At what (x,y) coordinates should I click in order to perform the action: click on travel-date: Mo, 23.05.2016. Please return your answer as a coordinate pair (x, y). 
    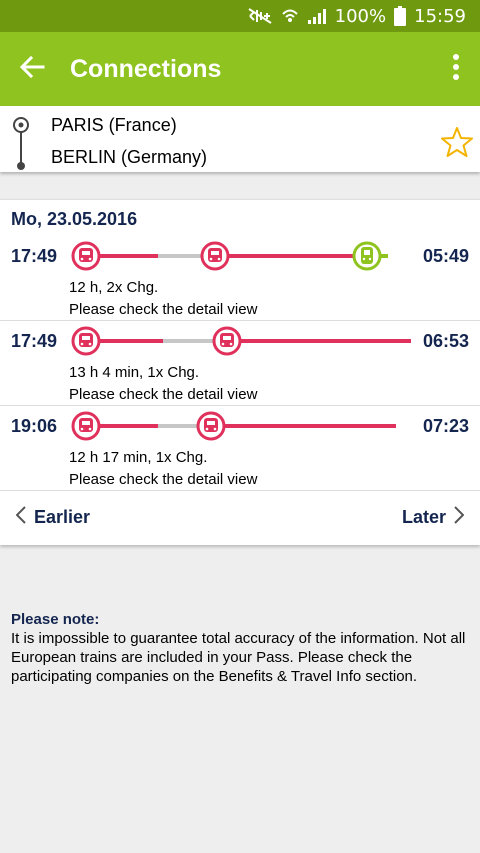
    Looking at the image, I should click on (74, 219).